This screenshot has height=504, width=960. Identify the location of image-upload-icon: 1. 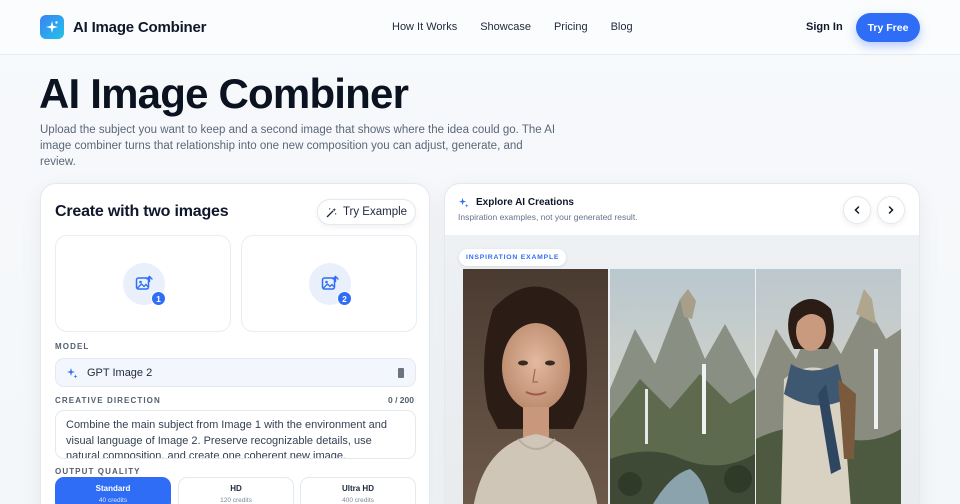
(144, 284).